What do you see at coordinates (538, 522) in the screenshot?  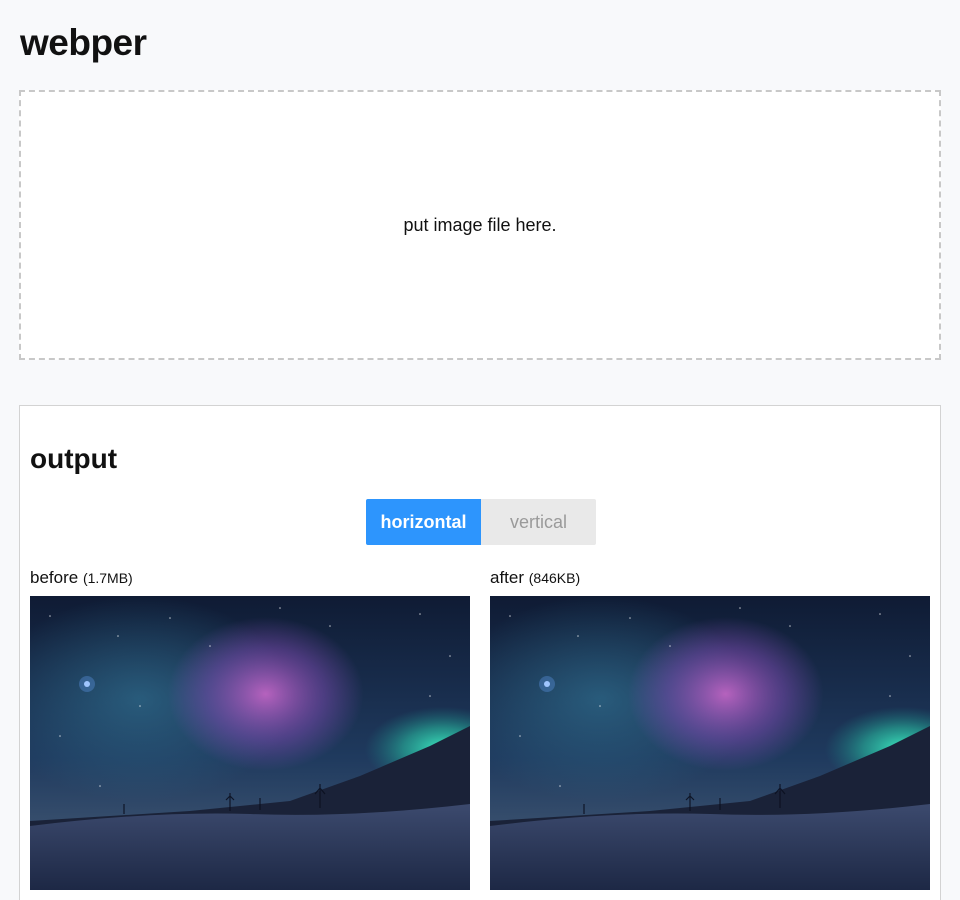 I see `vertical-button: vertical` at bounding box center [538, 522].